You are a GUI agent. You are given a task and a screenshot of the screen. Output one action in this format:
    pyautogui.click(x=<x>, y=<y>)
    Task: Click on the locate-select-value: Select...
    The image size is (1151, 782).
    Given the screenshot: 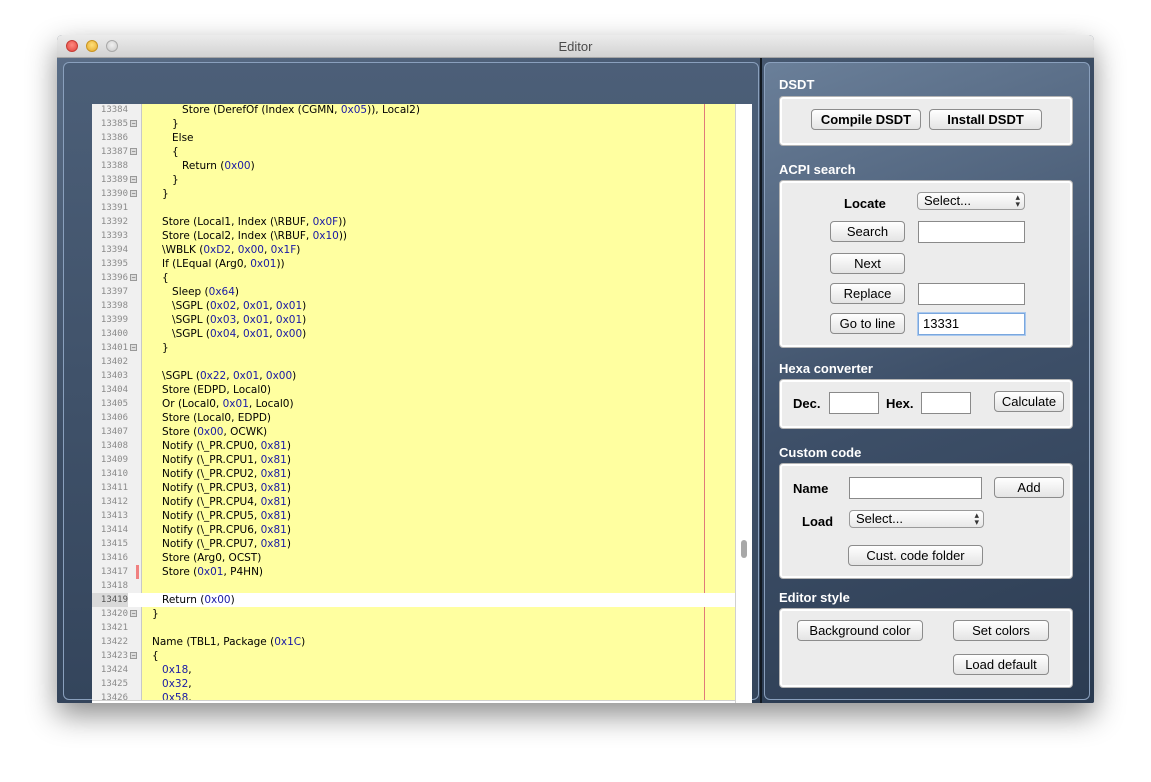 What is the action you would take?
    pyautogui.click(x=947, y=200)
    